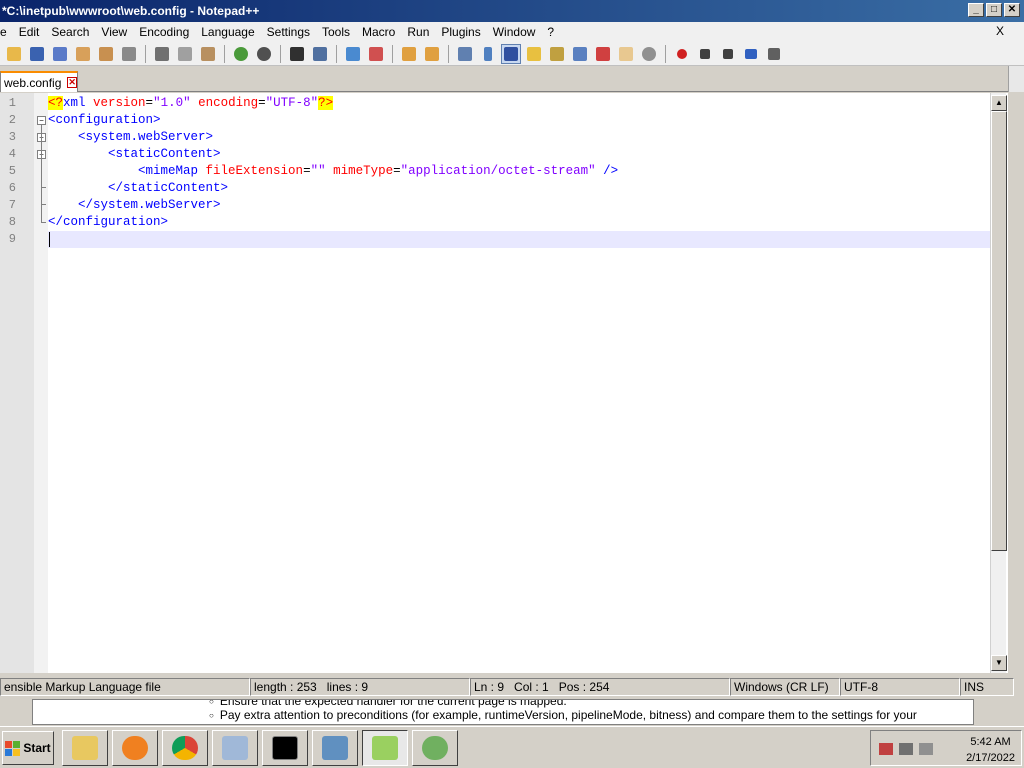 The height and width of the screenshot is (768, 1024). I want to click on menu-macro: Macro, so click(378, 32).